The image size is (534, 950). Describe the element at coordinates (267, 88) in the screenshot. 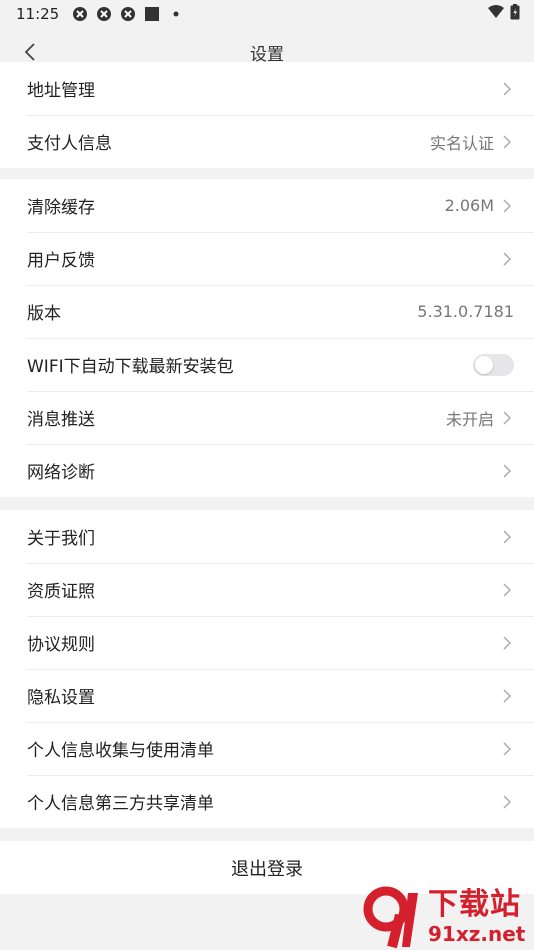

I see `settings-row-address: 地址管理` at that location.